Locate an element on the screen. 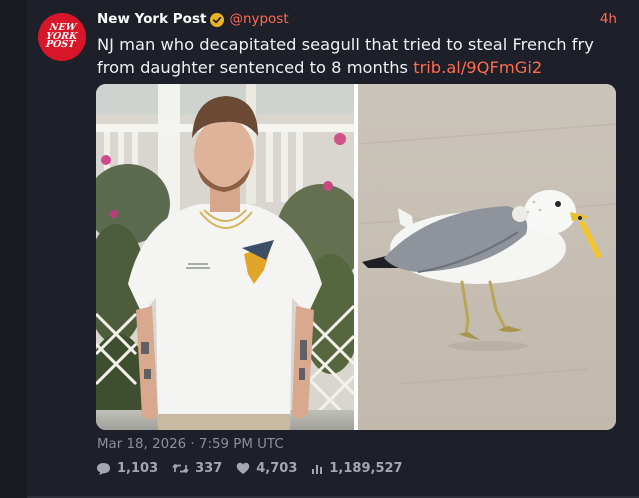 Image resolution: width=639 pixels, height=498 pixels. post-datetime: Mar 18, 2026 · 7:59 PM UTC is located at coordinates (190, 444).